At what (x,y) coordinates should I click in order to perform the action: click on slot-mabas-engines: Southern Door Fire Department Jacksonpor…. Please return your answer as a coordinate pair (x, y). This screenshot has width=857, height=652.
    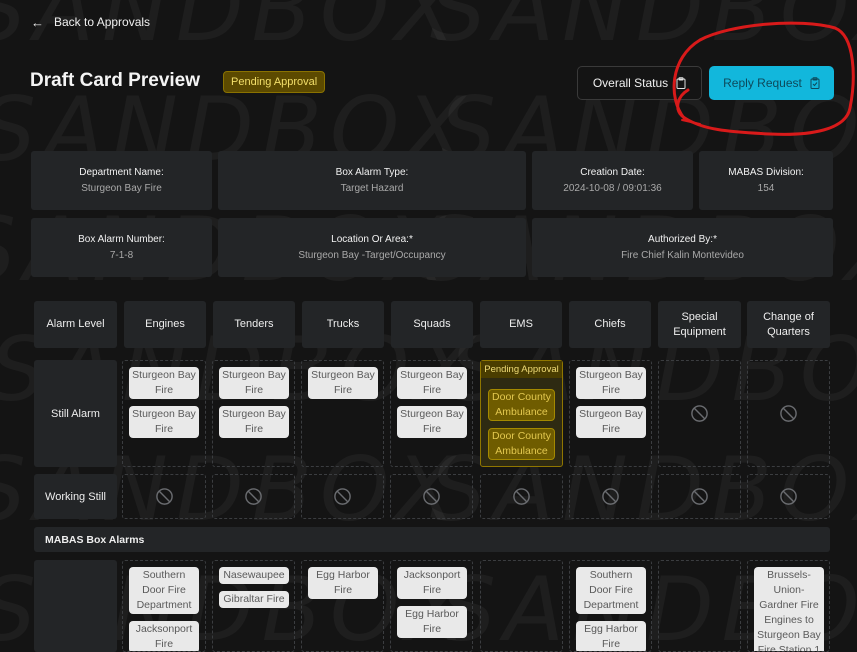
    Looking at the image, I should click on (164, 606).